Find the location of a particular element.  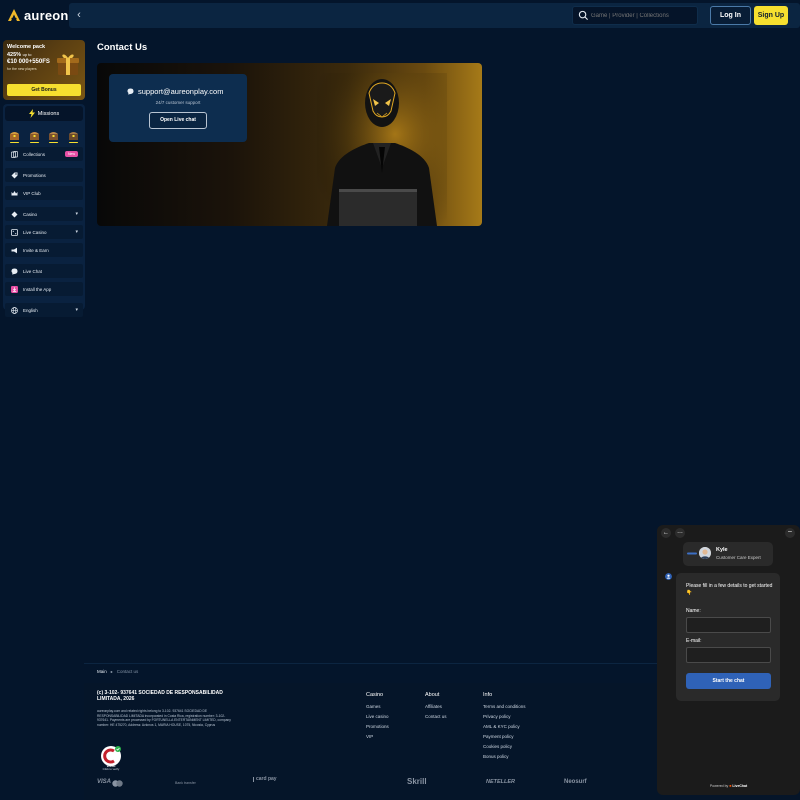

login-button: Log In is located at coordinates (730, 15).